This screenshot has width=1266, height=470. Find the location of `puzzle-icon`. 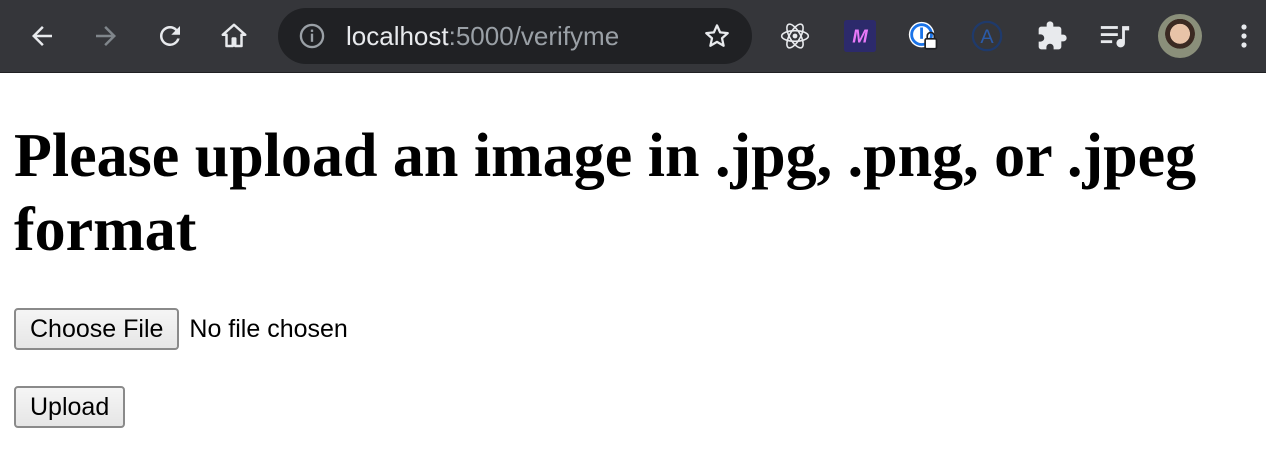

puzzle-icon is located at coordinates (1052, 36).